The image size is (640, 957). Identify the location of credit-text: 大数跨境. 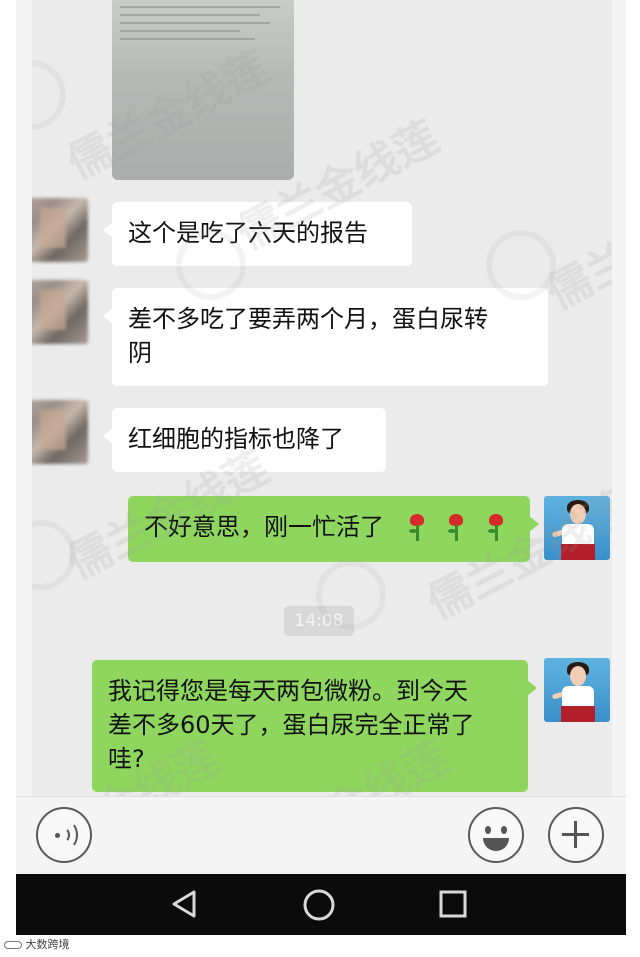
(47, 944).